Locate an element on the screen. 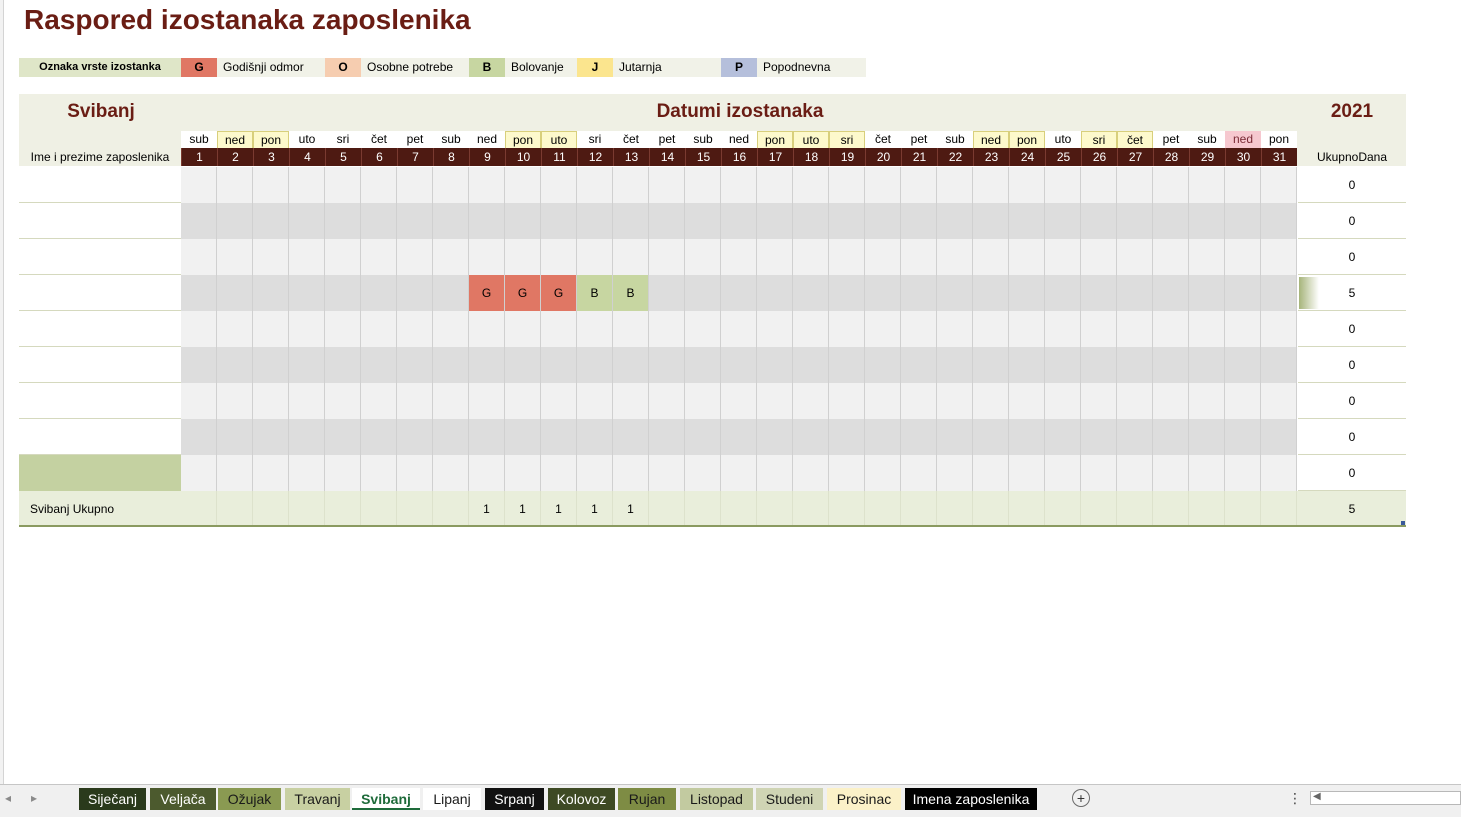  scroll-tabs-left-icon: ◂ is located at coordinates (8, 798).